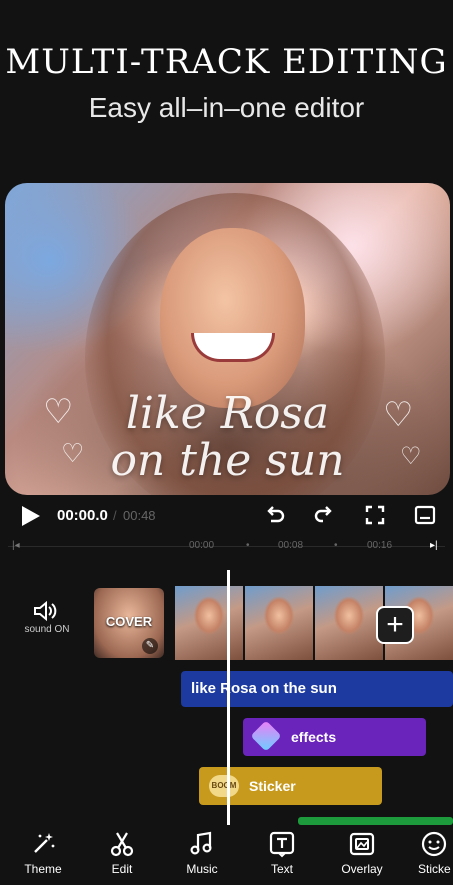 The width and height of the screenshot is (453, 885). Describe the element at coordinates (291, 545) in the screenshot. I see `ruler-mark: 00:08` at that location.